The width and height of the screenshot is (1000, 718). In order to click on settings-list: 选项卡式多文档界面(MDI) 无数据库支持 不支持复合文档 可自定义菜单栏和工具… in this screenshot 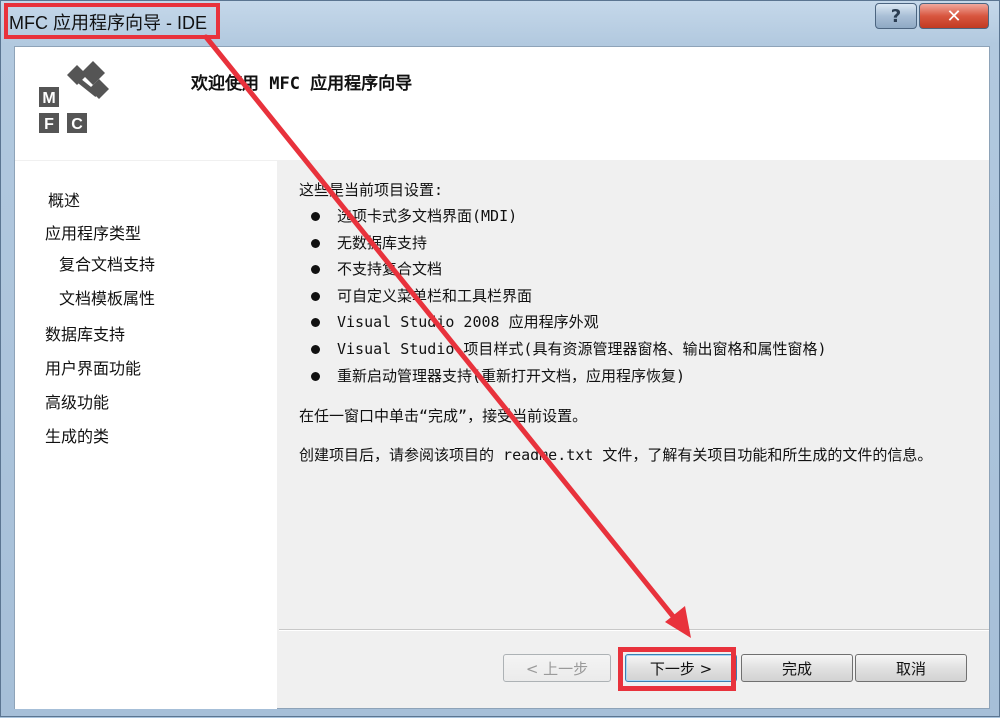, I will do `click(563, 296)`.